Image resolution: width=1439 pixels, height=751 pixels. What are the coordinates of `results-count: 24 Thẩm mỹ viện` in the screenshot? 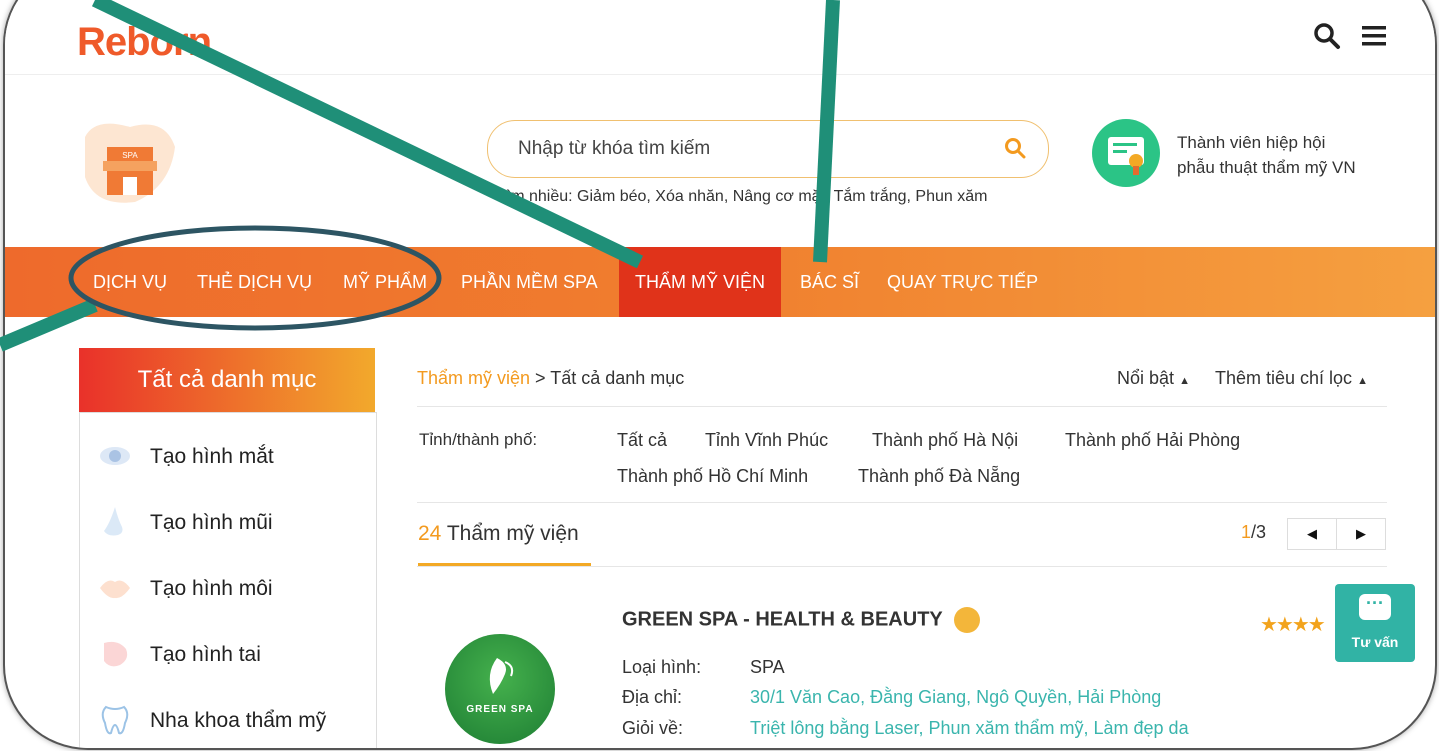 It's located at (498, 534).